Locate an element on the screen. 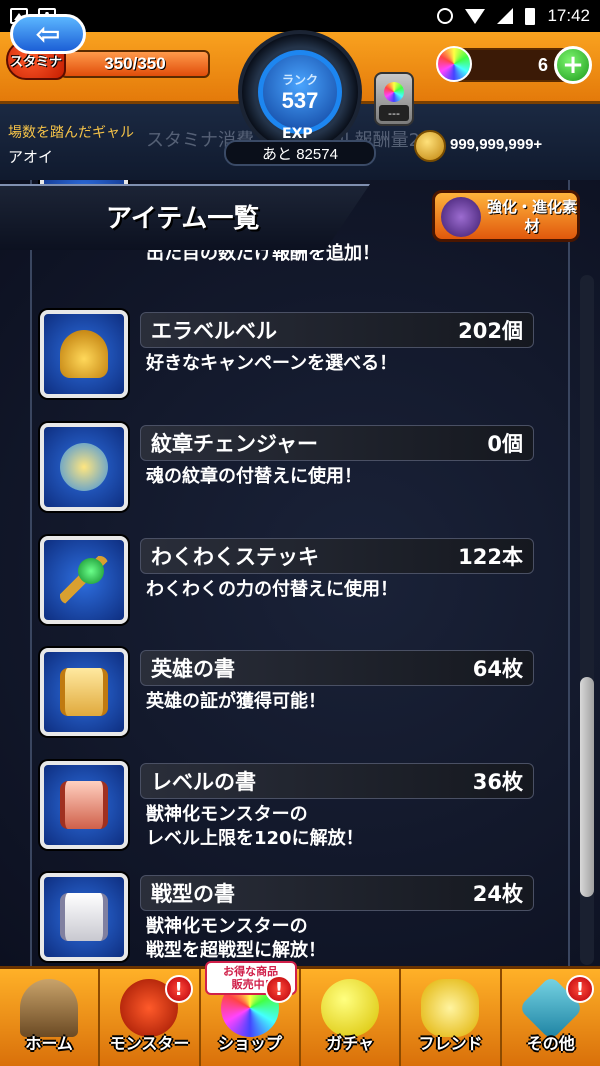 This screenshot has height=1066, width=600. emblem-icon is located at coordinates (84, 467).